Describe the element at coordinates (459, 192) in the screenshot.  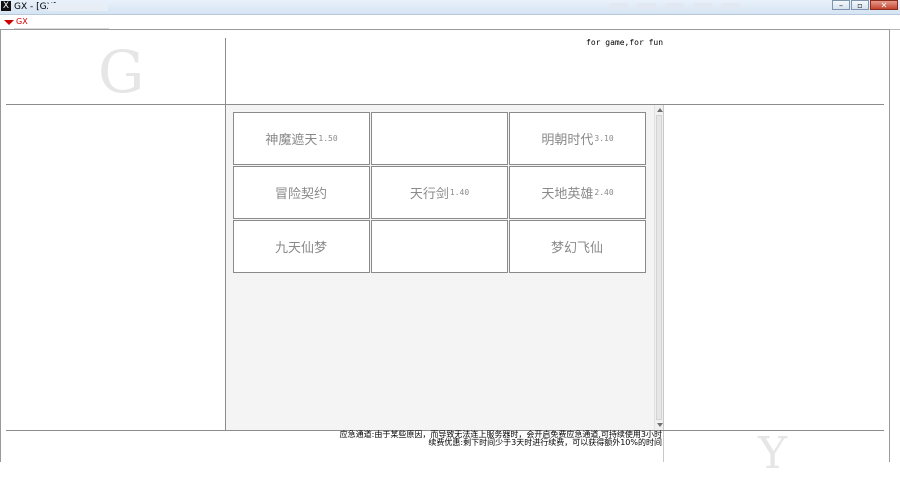
I see `game-version: 1.40` at that location.